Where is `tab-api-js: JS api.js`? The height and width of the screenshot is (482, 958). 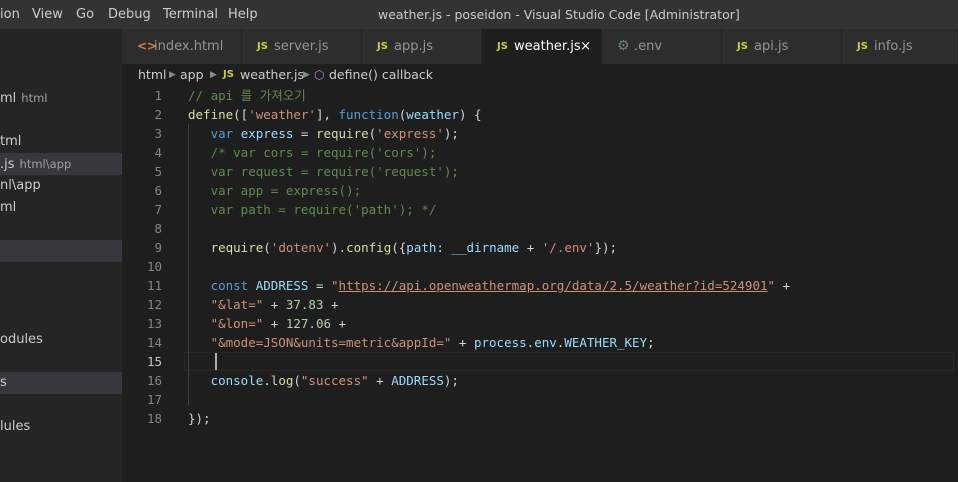 tab-api-js: JS api.js is located at coordinates (782, 46).